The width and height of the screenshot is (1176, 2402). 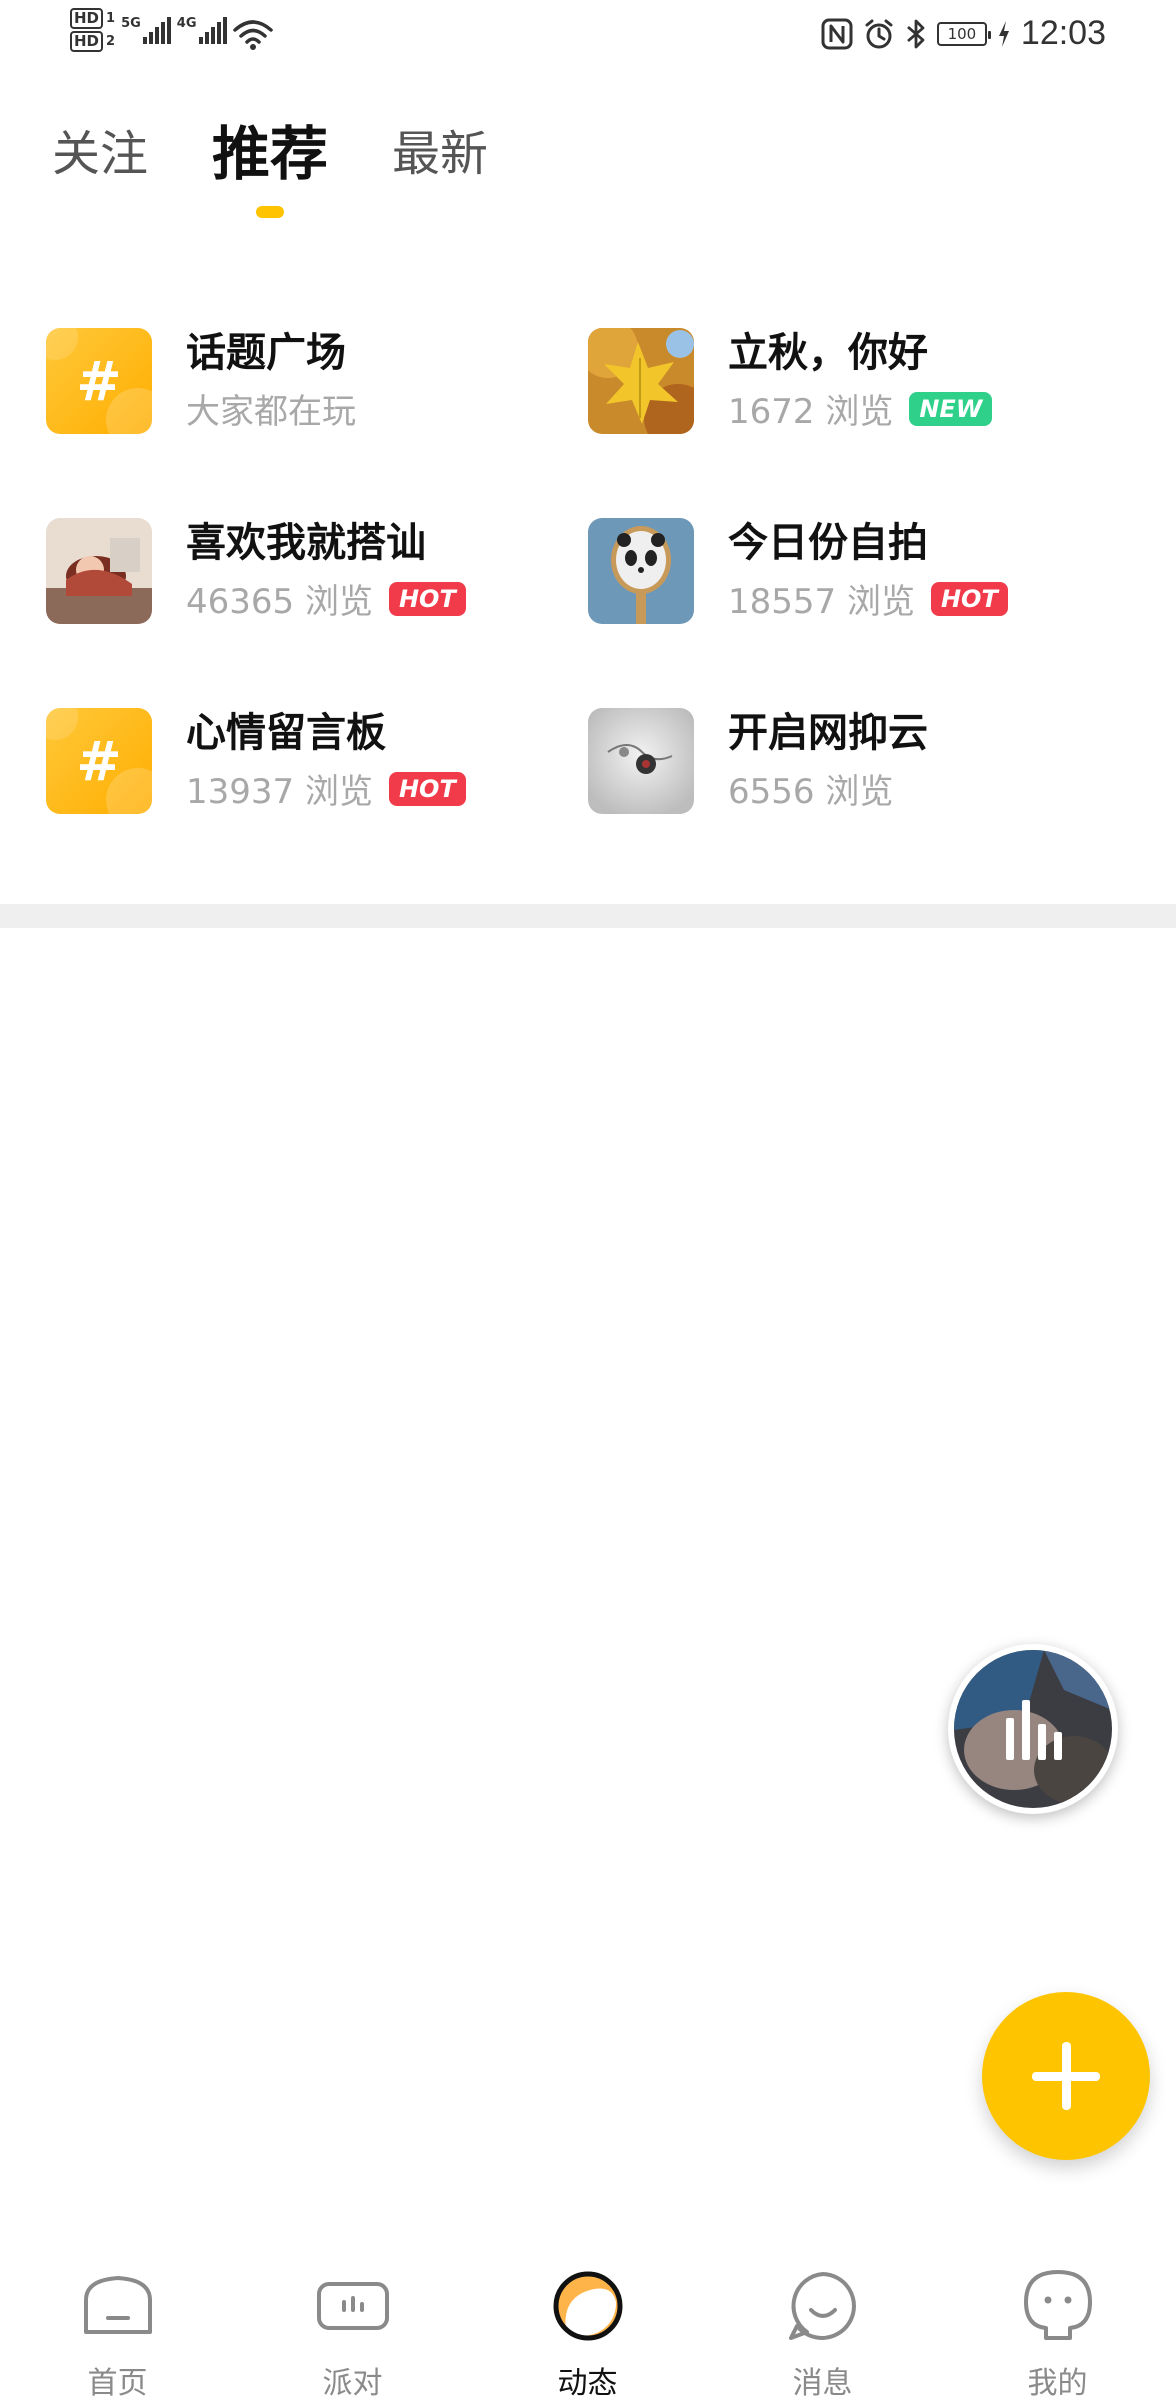 I want to click on alarm-icon, so click(x=879, y=33).